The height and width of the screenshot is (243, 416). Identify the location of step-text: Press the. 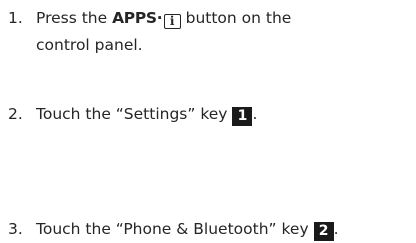
(74, 18).